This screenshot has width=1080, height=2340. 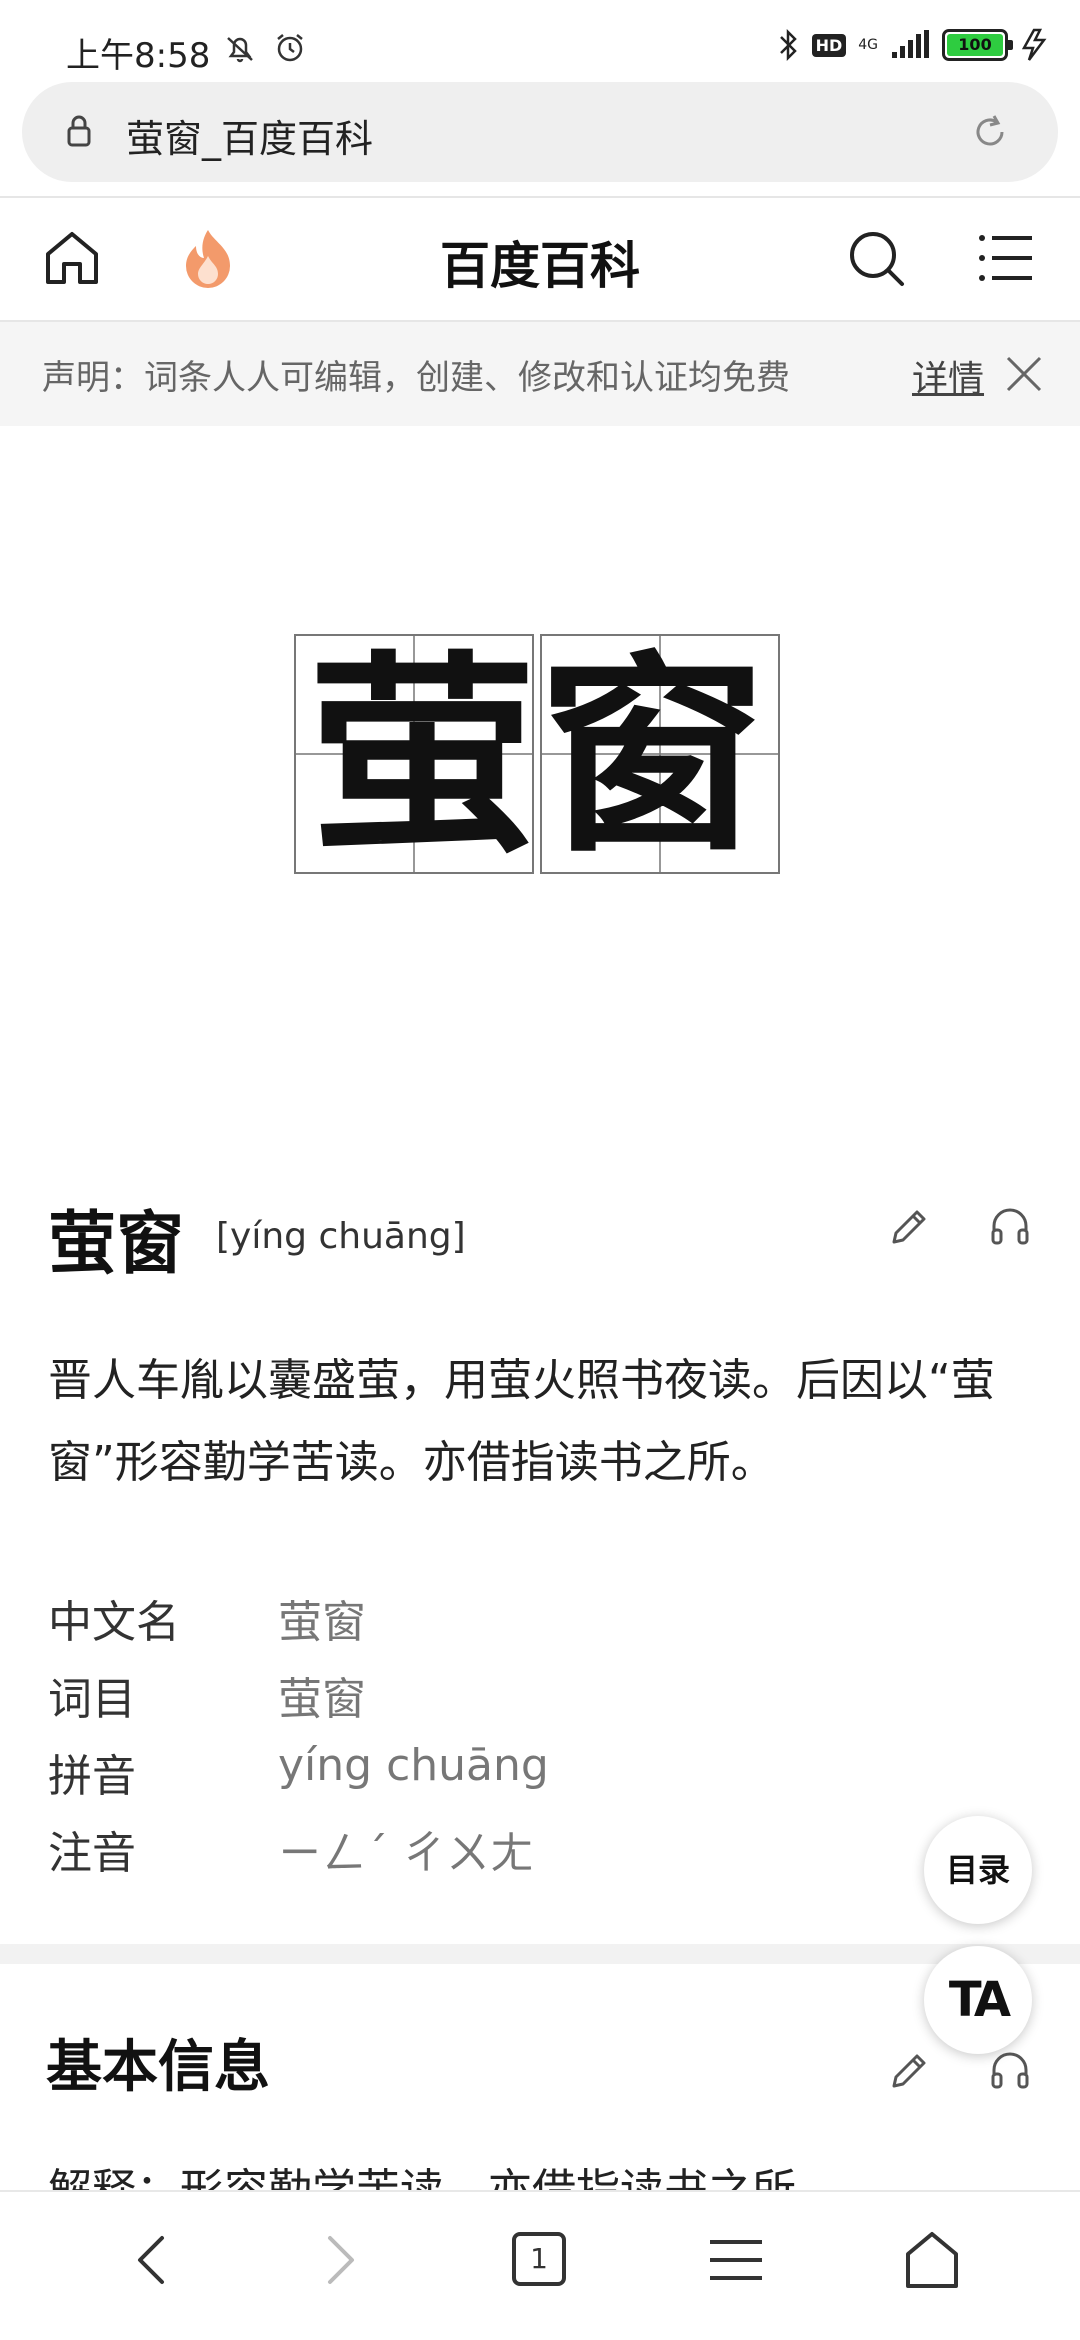 I want to click on mute-icon, so click(x=240, y=50).